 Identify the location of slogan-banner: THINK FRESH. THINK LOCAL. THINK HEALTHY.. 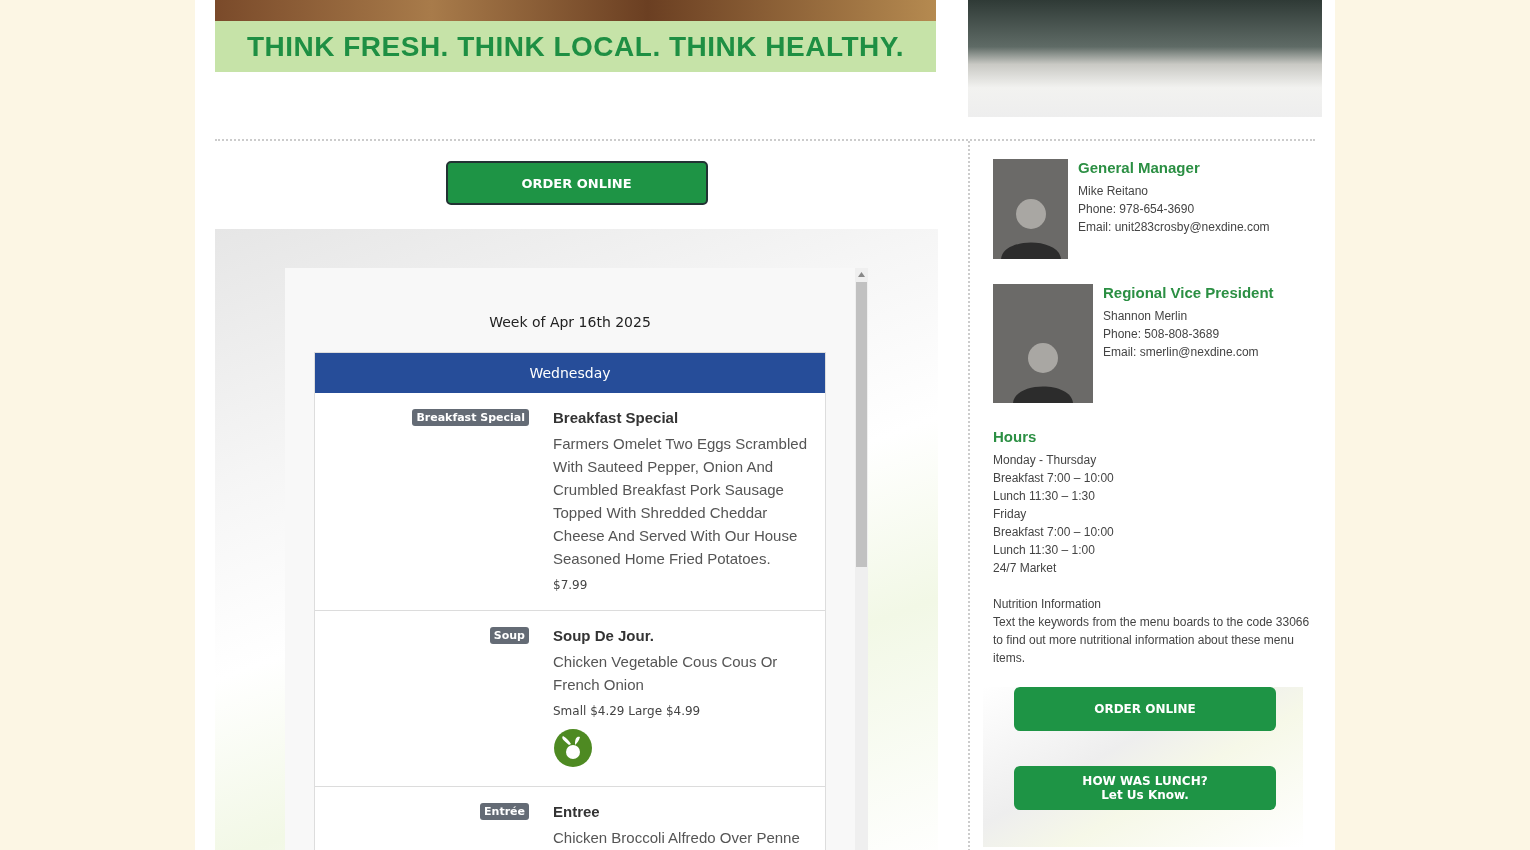
(575, 46).